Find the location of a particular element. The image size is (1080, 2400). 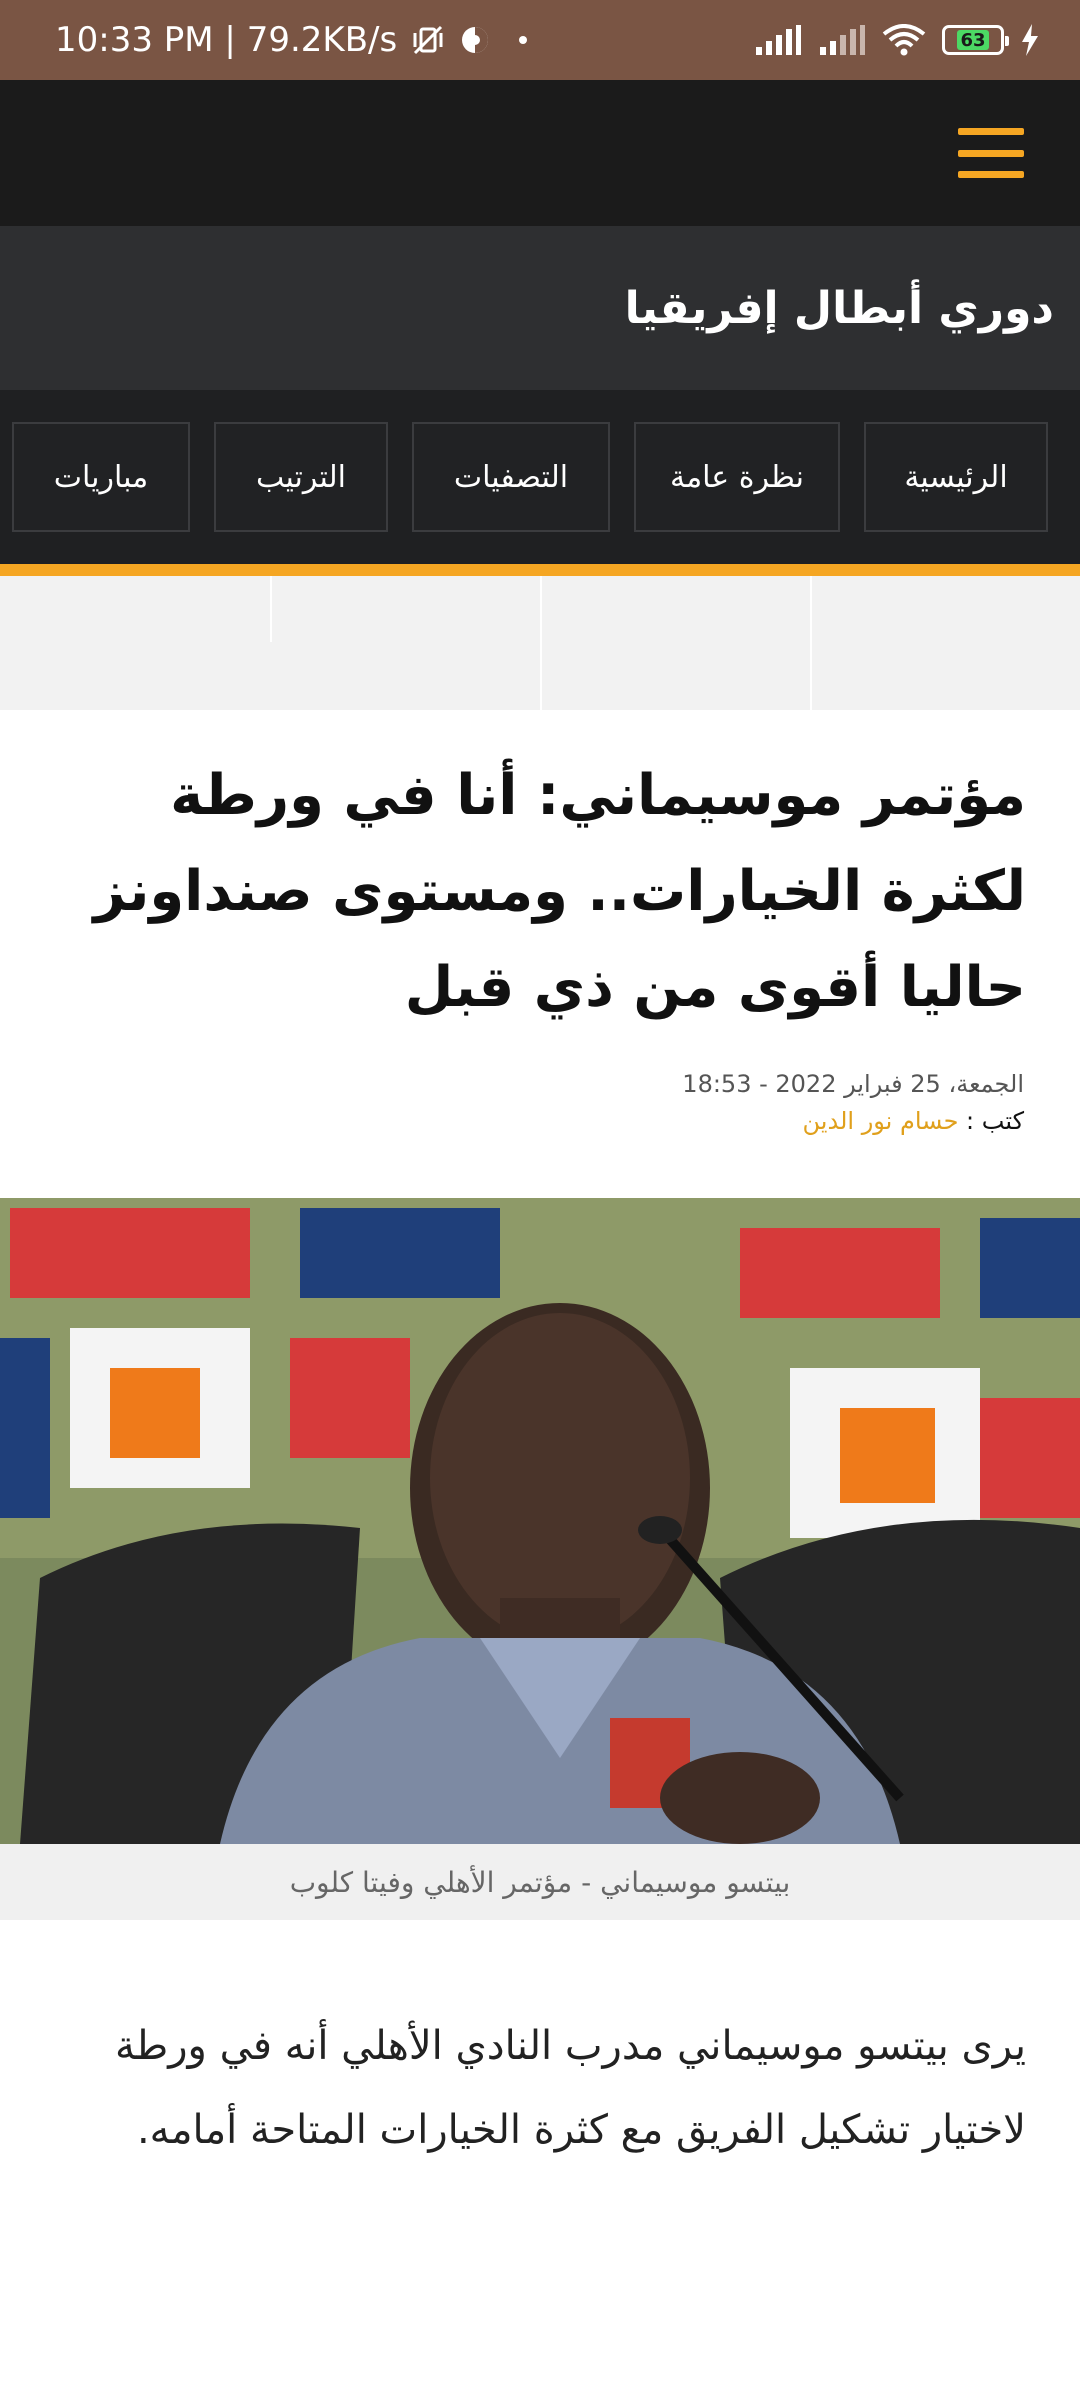

dot-icon is located at coordinates (520, 40).